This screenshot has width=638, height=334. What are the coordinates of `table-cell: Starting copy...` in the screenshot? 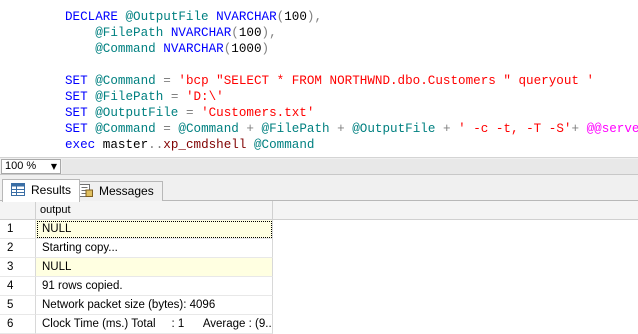 It's located at (154, 248).